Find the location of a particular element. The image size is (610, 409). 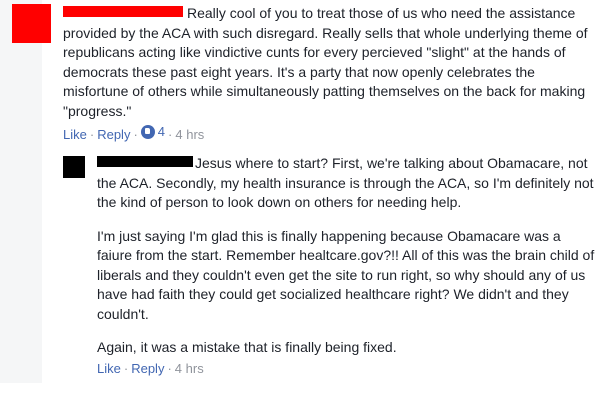

comment-actions: Like · Reply · 4 hrs is located at coordinates (347, 369).